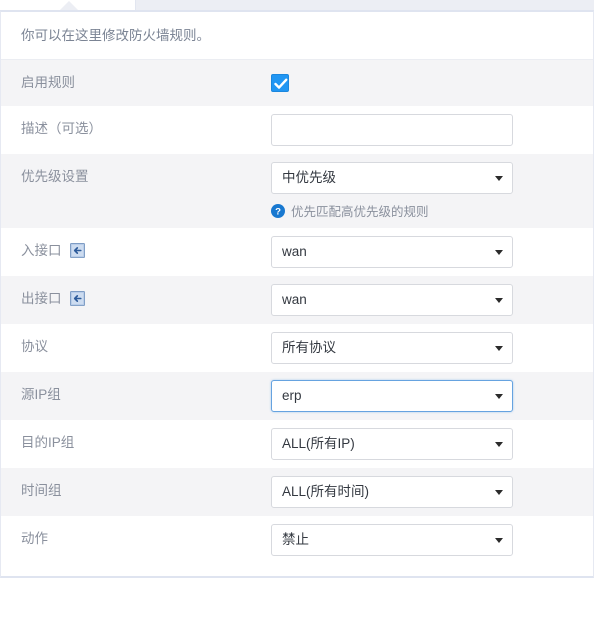 The image size is (594, 643). What do you see at coordinates (41, 394) in the screenshot?
I see `label-source-ip-group: 源IP组` at bounding box center [41, 394].